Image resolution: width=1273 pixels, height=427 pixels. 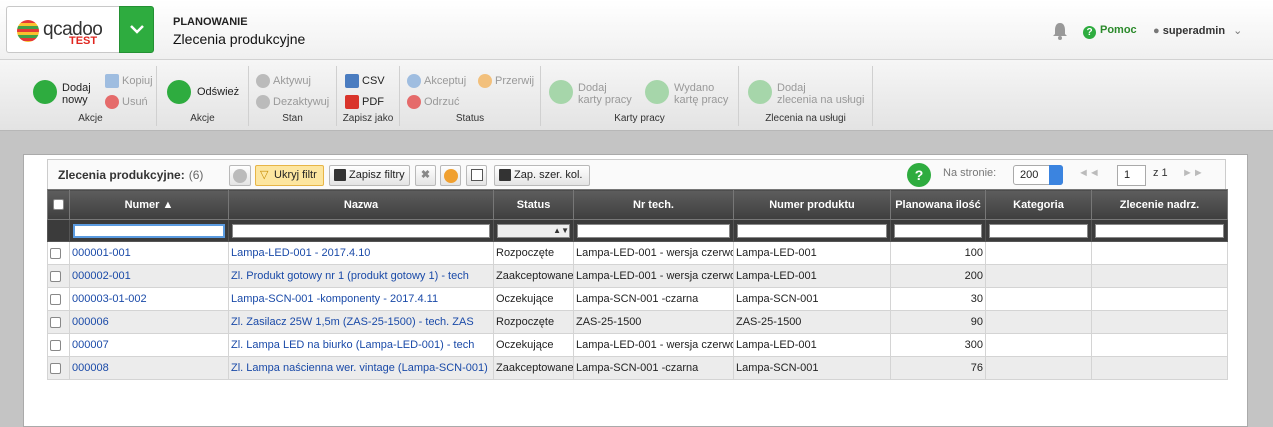 What do you see at coordinates (515, 81) in the screenshot?
I see `interrupt-label: Przerwij` at bounding box center [515, 81].